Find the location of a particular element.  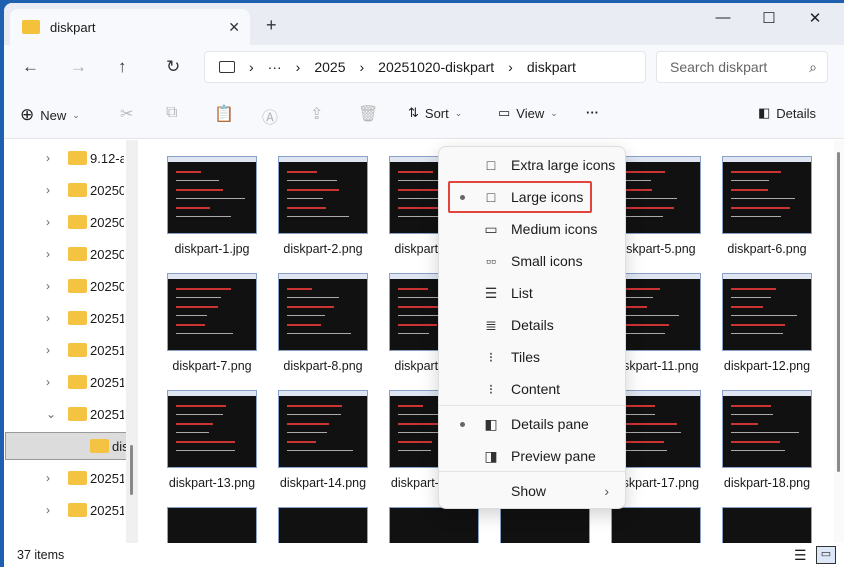

forward-button: → is located at coordinates (78, 67).